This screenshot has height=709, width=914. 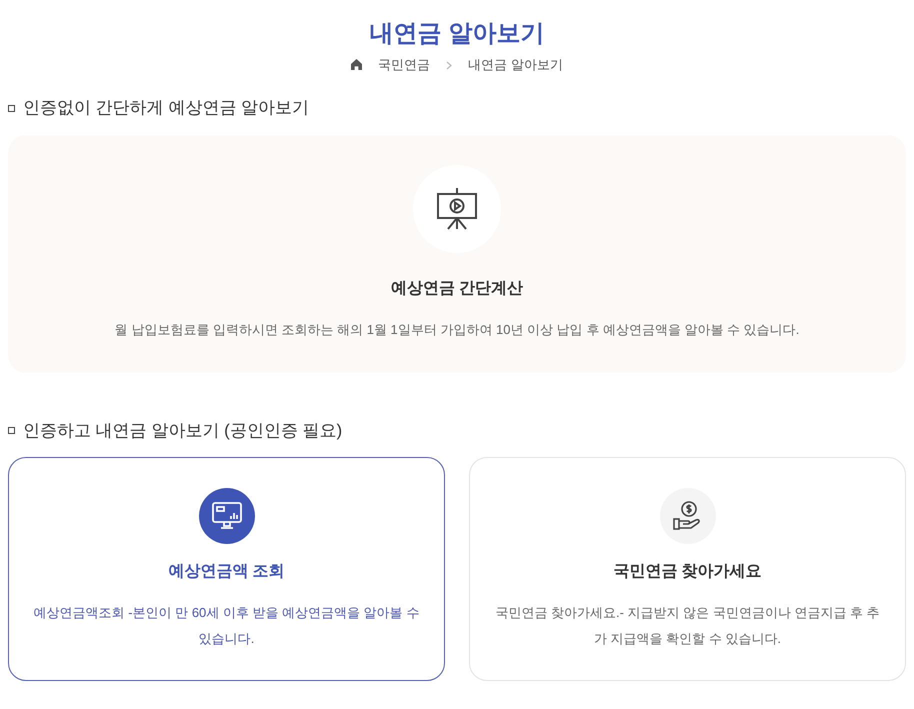 I want to click on card-description: 월 납입보험료를 입력하시면 조회하는 해의 1월 1일부터 가입하여 10년 이상 납입 후 예상연금액을 알아볼 수 있습니다., so click(x=457, y=329).